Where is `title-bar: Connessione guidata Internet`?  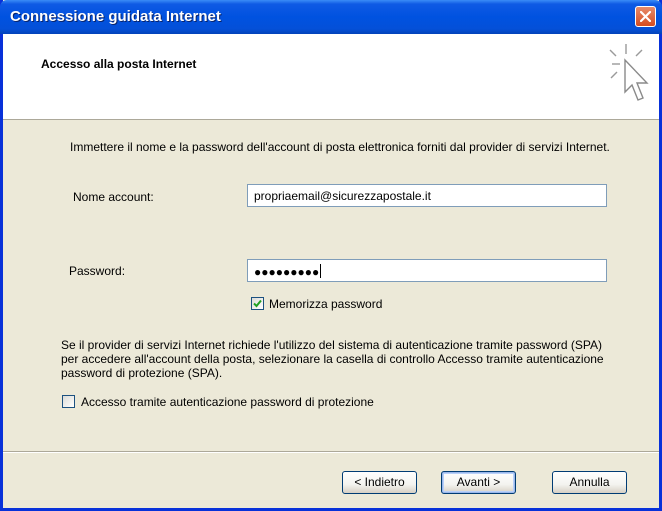
title-bar: Connessione guidata Internet is located at coordinates (331, 17).